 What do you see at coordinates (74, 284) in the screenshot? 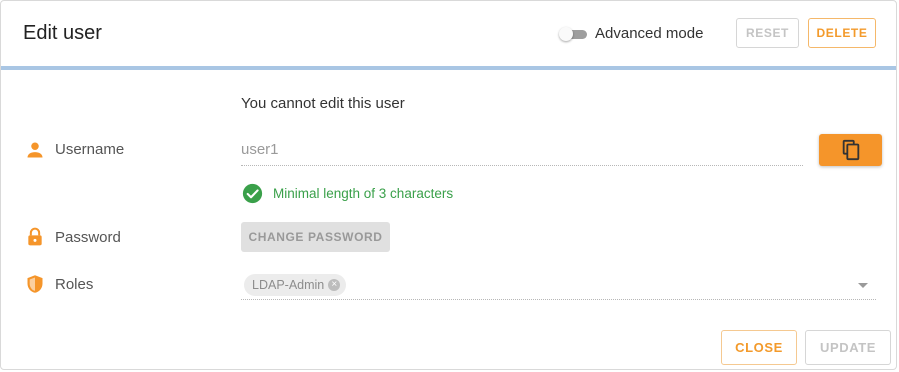
I see `roles-label: Roles` at bounding box center [74, 284].